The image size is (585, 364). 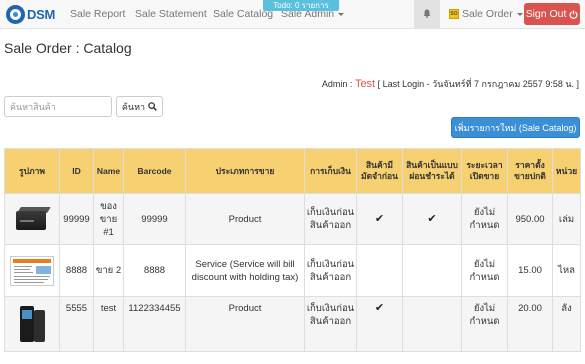 I want to click on name-cell: ของขาย #1, so click(x=108, y=219).